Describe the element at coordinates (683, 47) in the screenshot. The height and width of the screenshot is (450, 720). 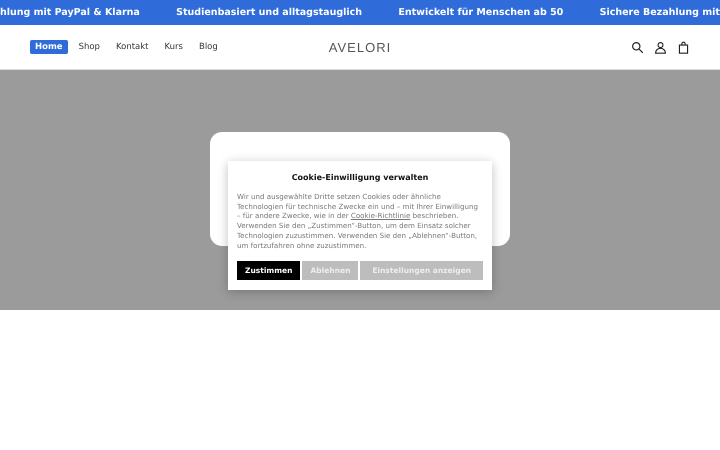
I see `shopping-bag-icon` at that location.